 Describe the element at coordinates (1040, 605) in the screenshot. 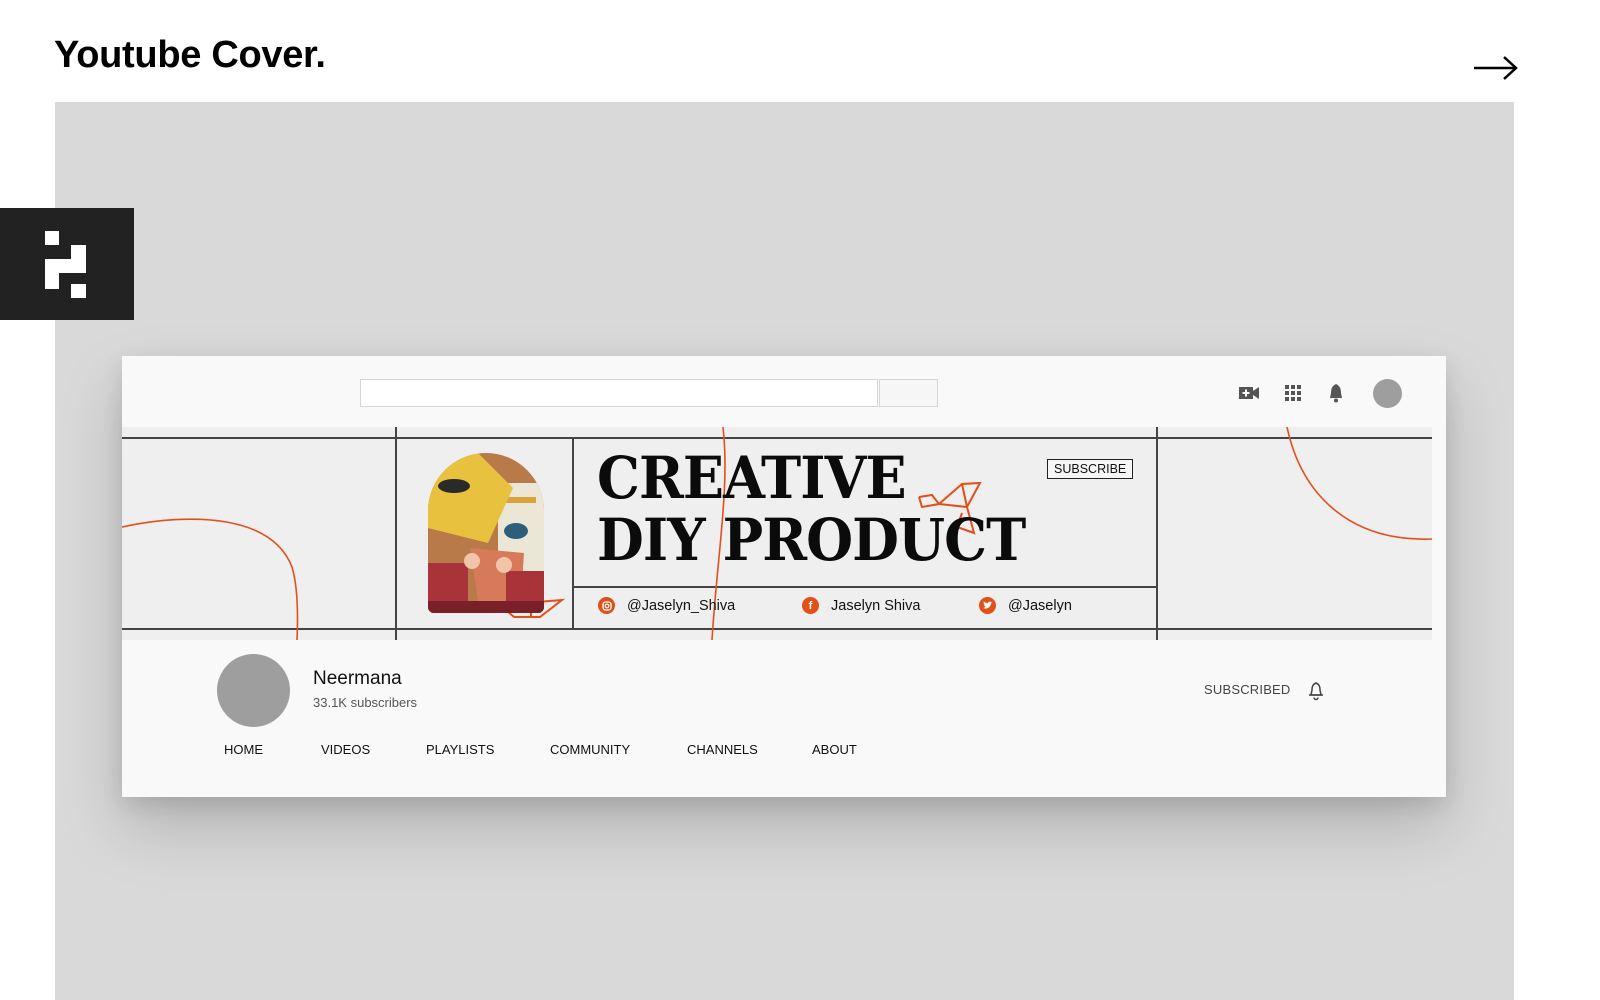

I see `twitter-handle: @Jaselyn` at that location.